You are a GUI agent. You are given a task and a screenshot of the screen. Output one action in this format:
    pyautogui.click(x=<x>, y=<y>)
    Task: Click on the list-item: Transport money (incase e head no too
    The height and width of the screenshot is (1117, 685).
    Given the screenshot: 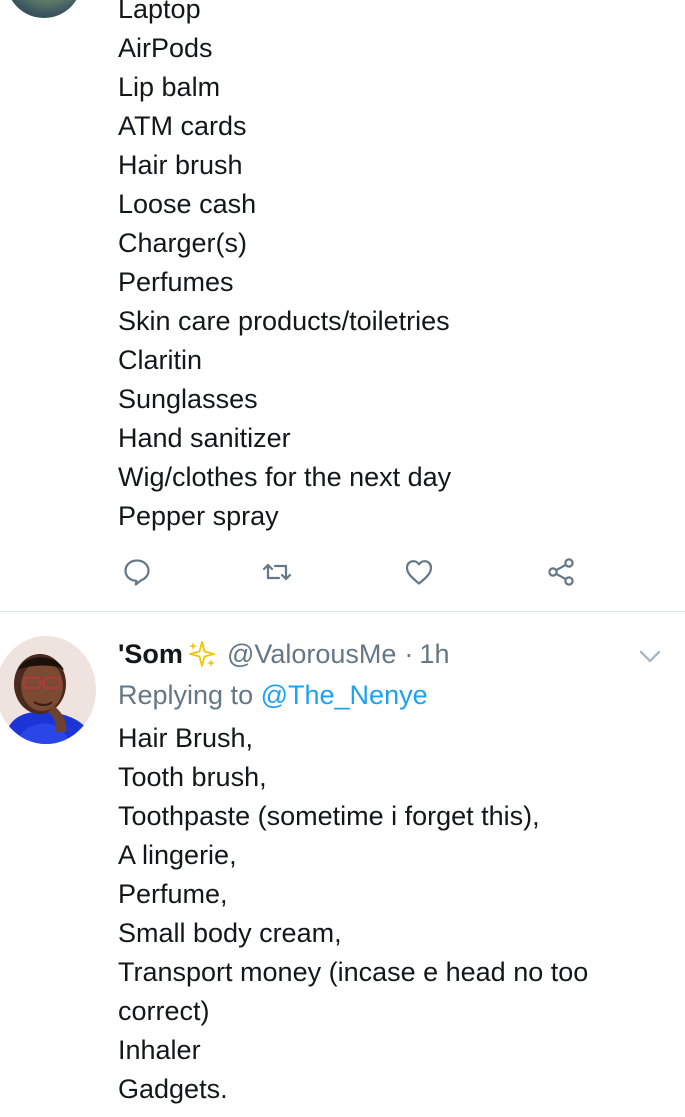 What is the action you would take?
    pyautogui.click(x=353, y=972)
    